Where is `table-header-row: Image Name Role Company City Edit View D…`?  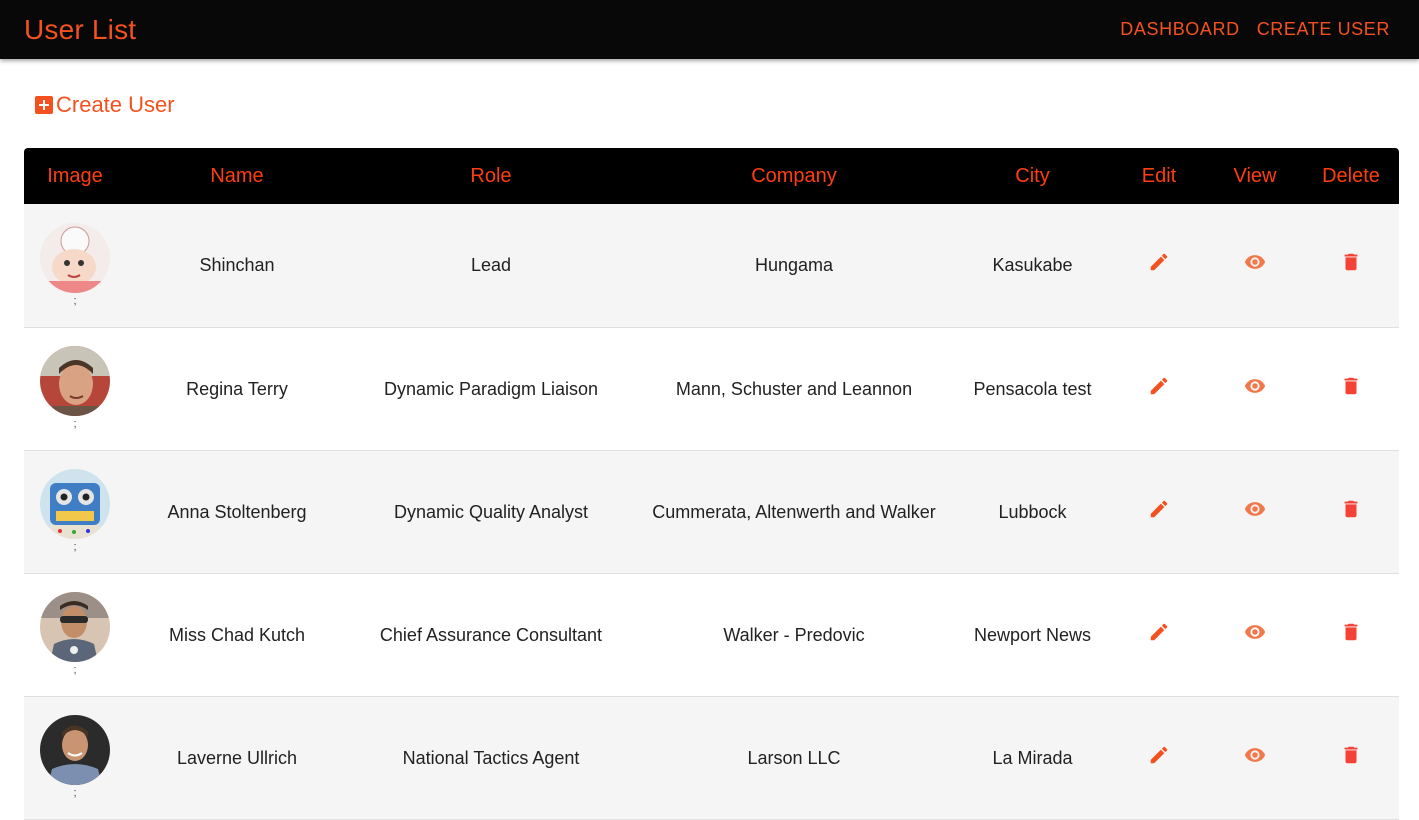 table-header-row: Image Name Role Company City Edit View D… is located at coordinates (711, 176).